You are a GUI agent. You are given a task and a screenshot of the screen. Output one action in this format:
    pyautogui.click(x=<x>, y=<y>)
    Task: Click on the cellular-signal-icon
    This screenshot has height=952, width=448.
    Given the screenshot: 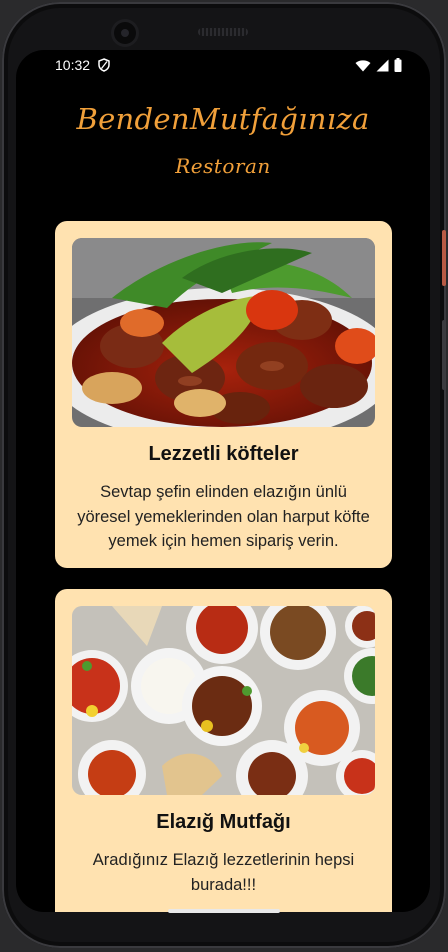 What is the action you would take?
    pyautogui.click(x=382, y=65)
    